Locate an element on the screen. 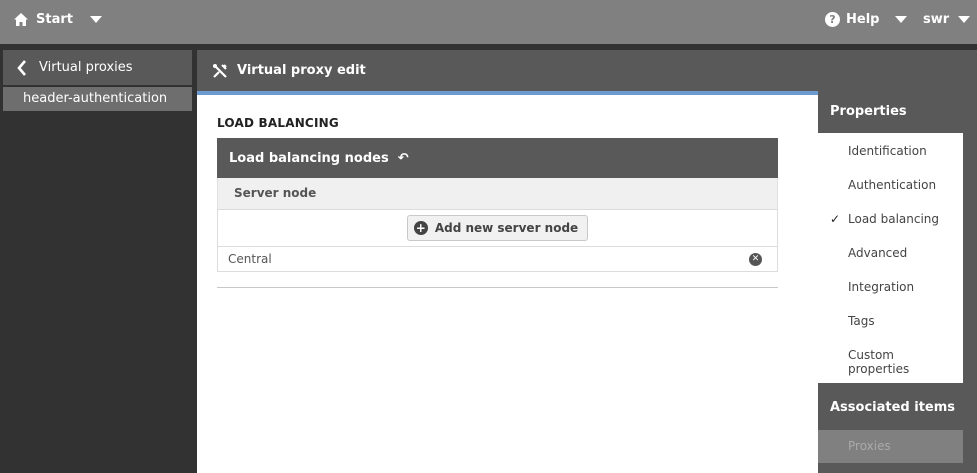 The width and height of the screenshot is (977, 473). start-menu-button: Start is located at coordinates (57, 19).